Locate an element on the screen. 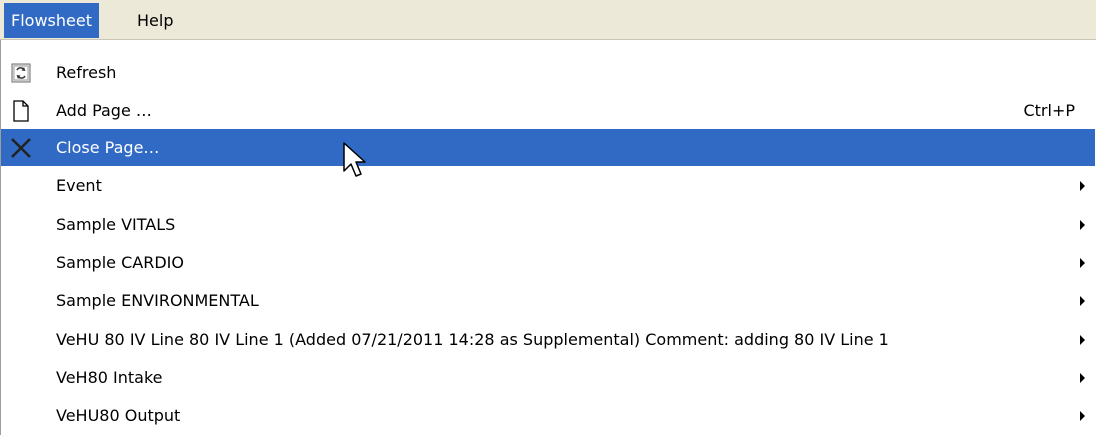  menu-item-label: Sample CARDIO is located at coordinates (120, 262).